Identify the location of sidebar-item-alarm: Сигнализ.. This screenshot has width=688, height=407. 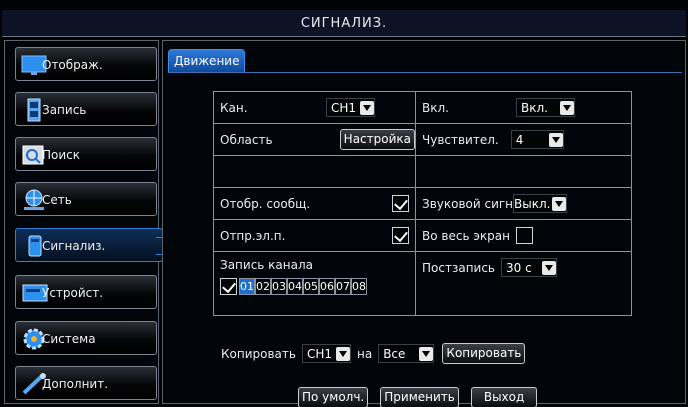
(89, 245).